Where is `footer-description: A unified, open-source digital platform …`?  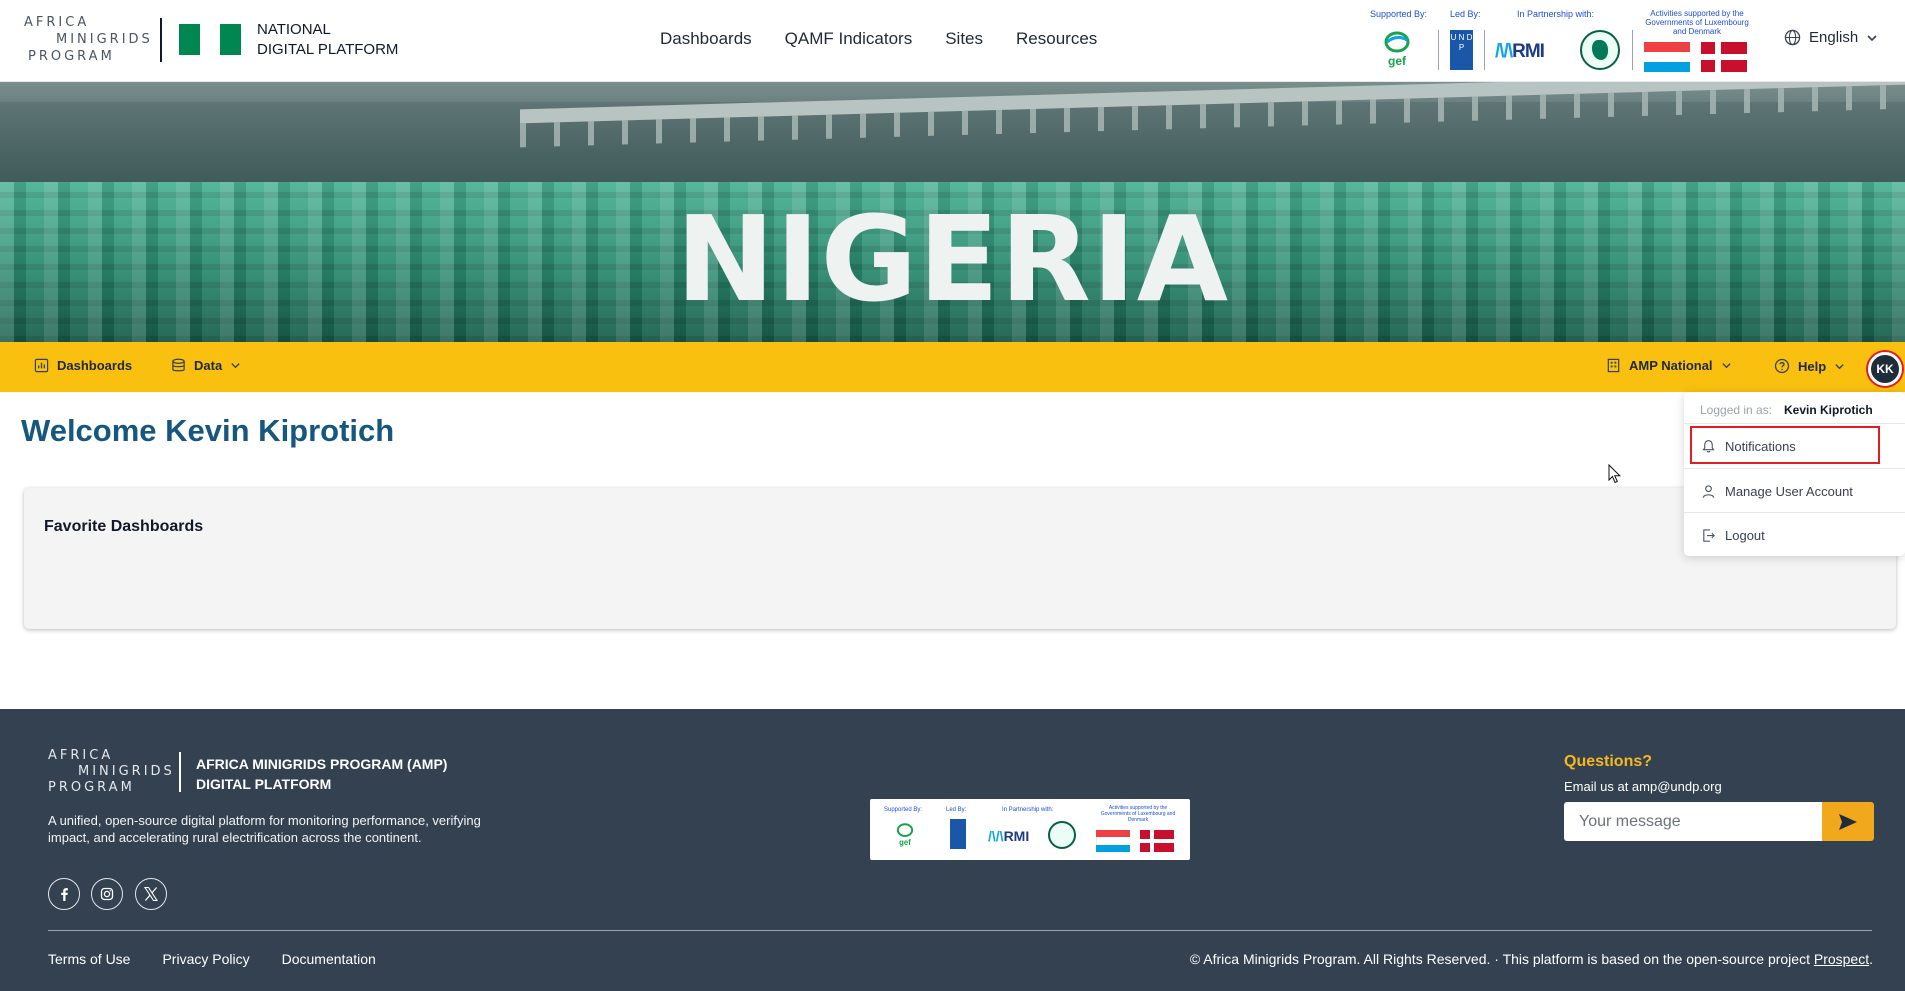
footer-description: A unified, open-source digital platform … is located at coordinates (264, 829).